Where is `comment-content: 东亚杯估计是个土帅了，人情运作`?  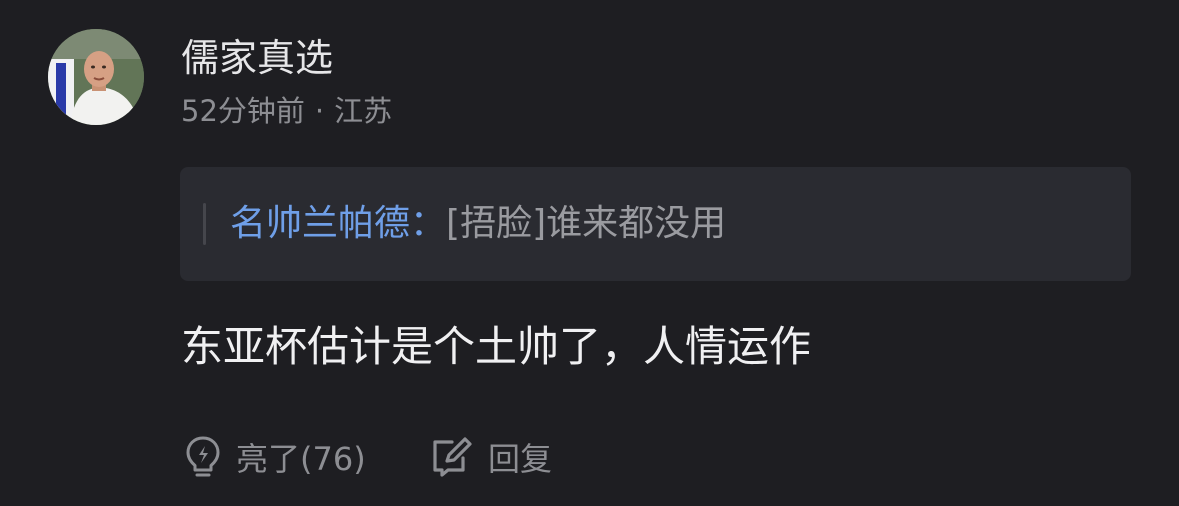 comment-content: 东亚杯估计是个土帅了，人情运作 is located at coordinates (496, 346).